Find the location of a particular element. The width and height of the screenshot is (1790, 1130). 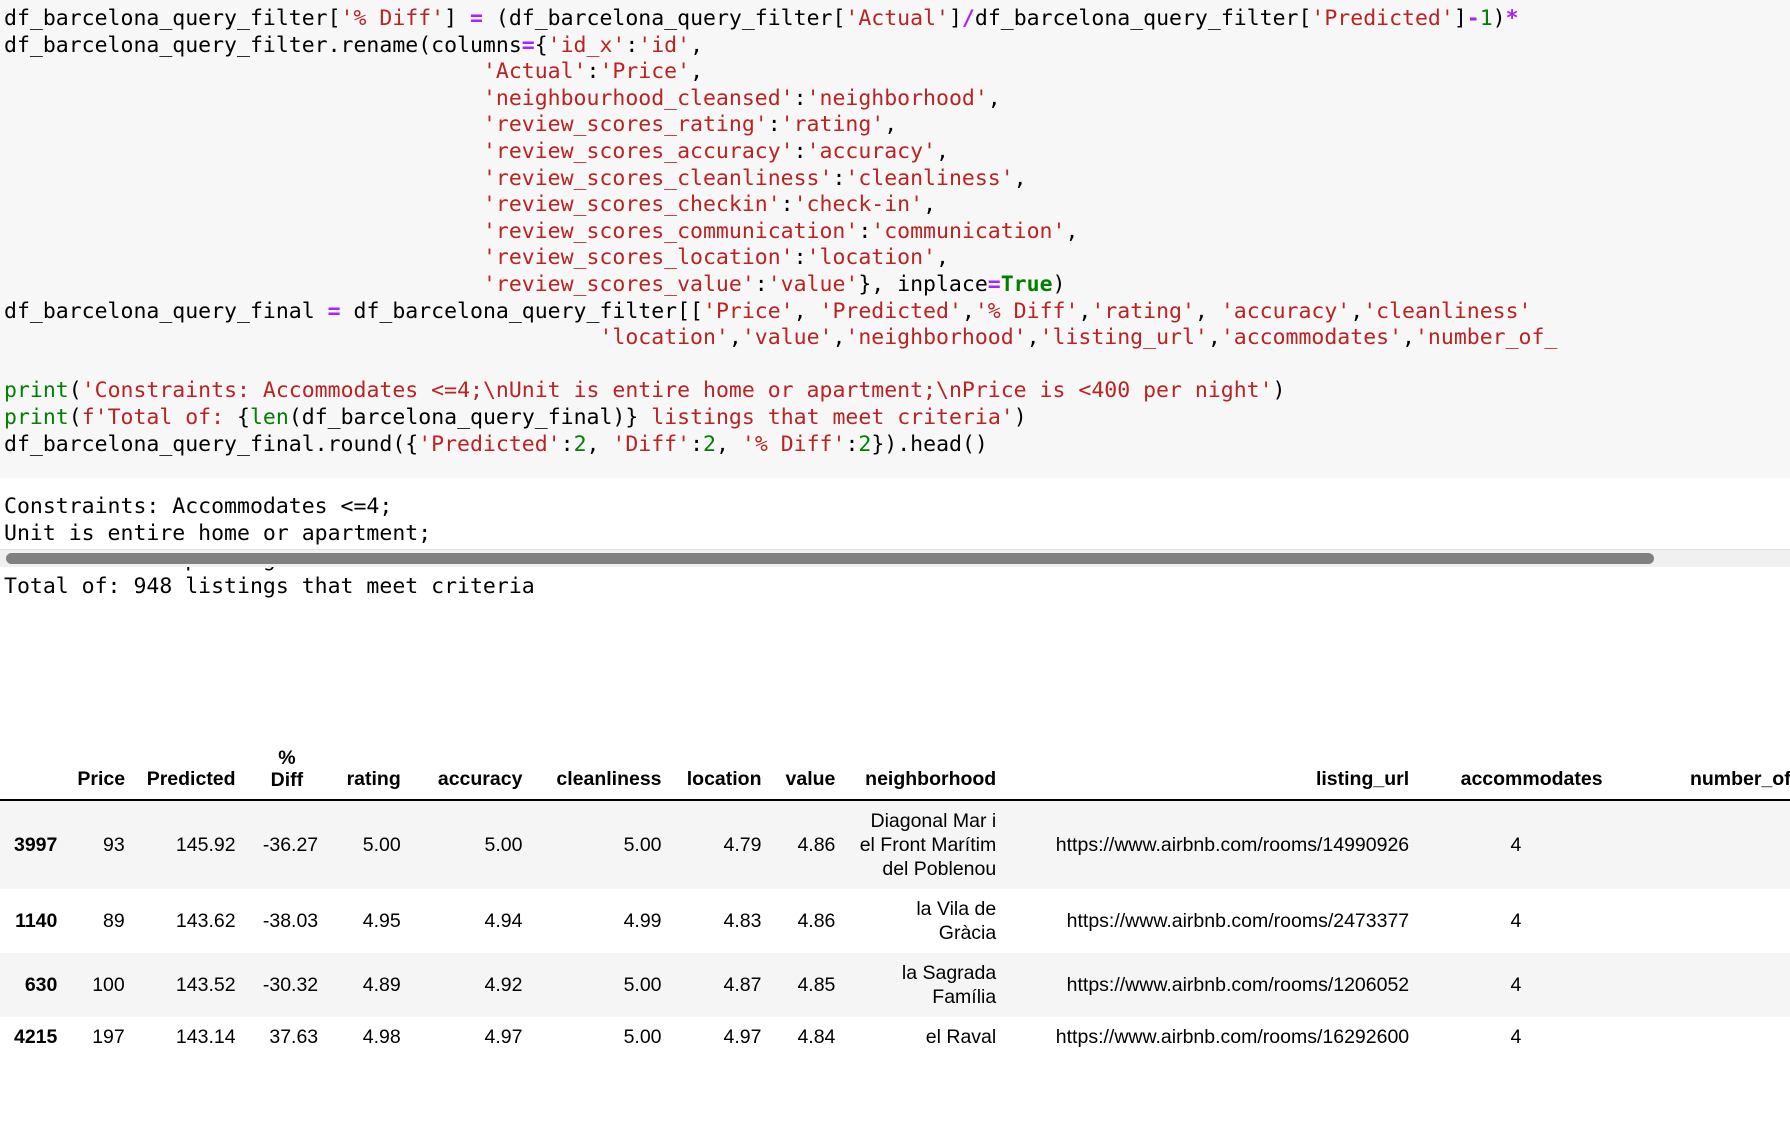

cell-Predicted: 143.52 is located at coordinates (205, 985).